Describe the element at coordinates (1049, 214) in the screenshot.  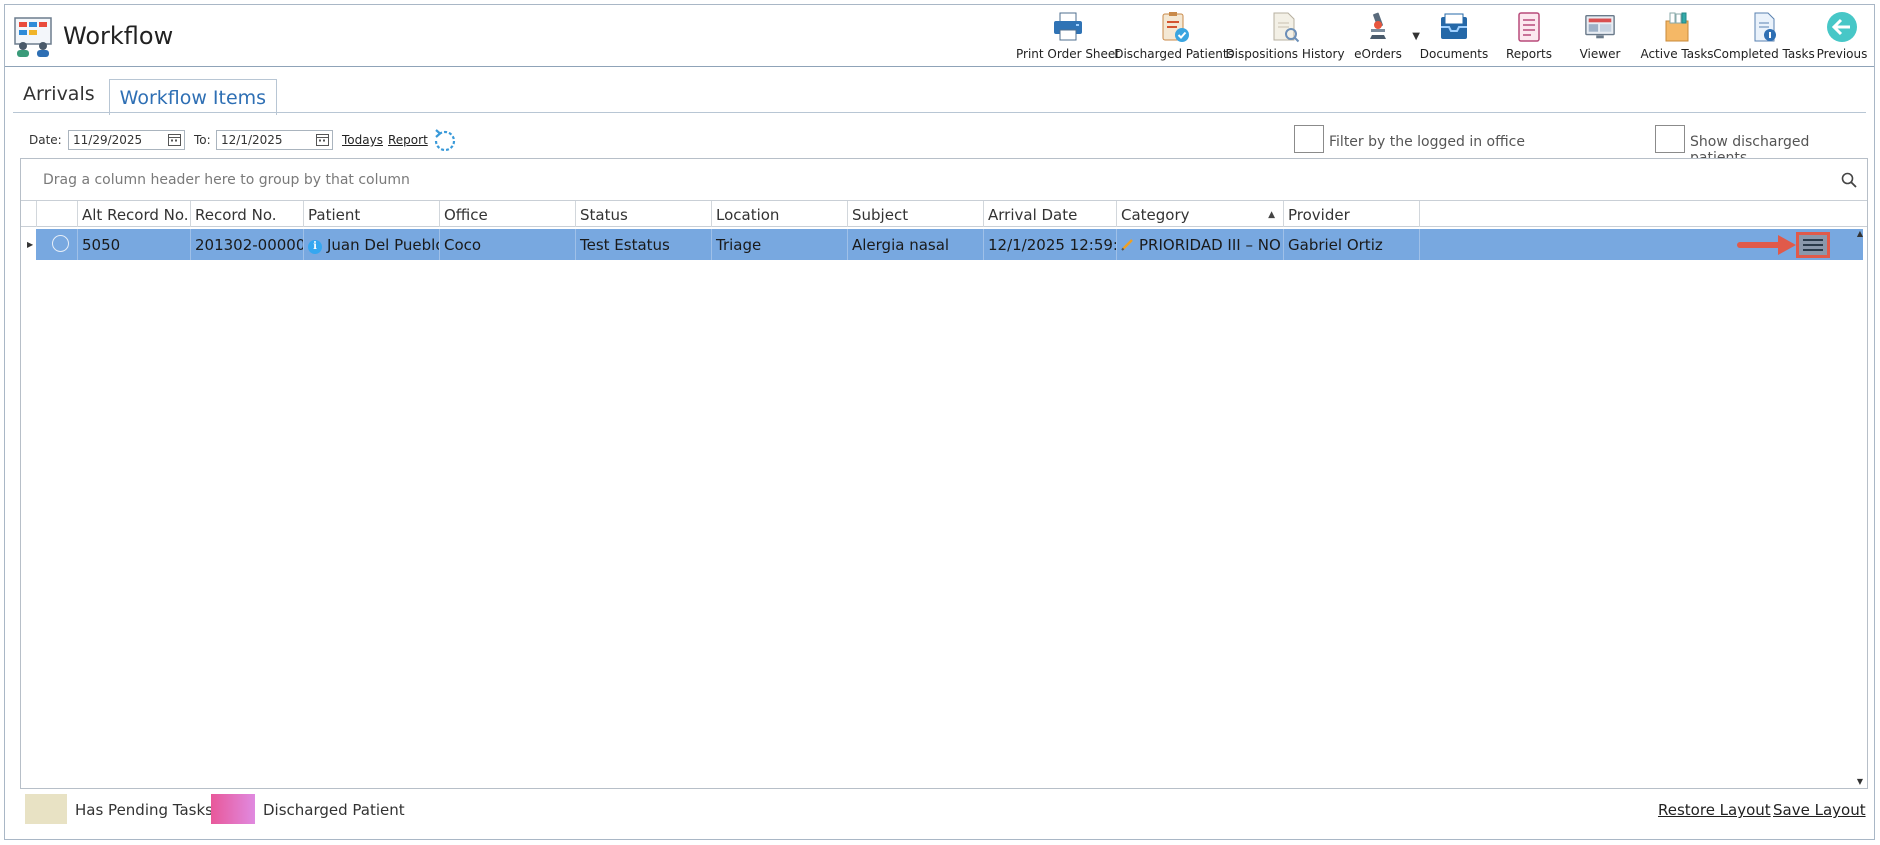
I see `column-header-arrival-date: Arrival Date` at that location.